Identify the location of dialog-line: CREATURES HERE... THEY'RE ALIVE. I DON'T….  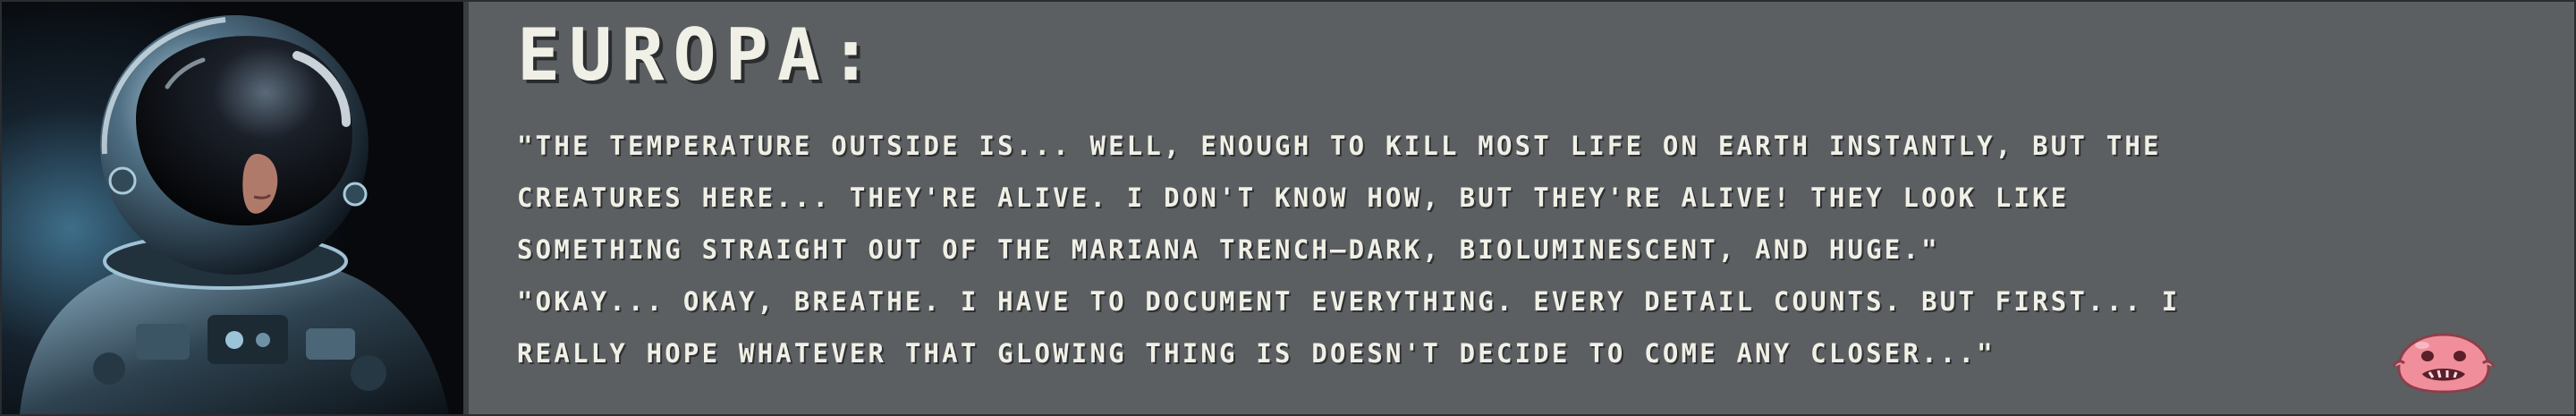
(1293, 198).